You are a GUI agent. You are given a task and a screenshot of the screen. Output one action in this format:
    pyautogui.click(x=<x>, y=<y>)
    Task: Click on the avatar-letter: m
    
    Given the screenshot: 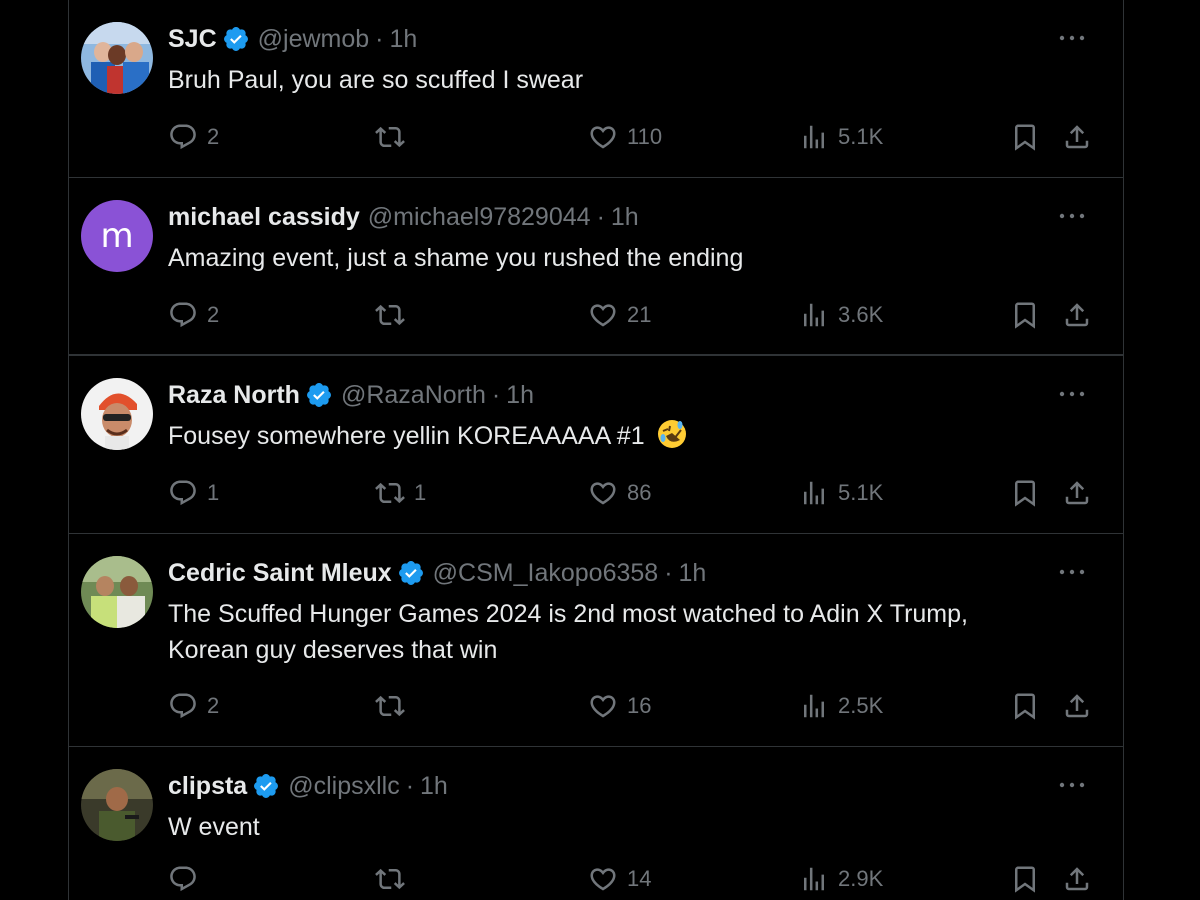 What is the action you would take?
    pyautogui.click(x=117, y=236)
    